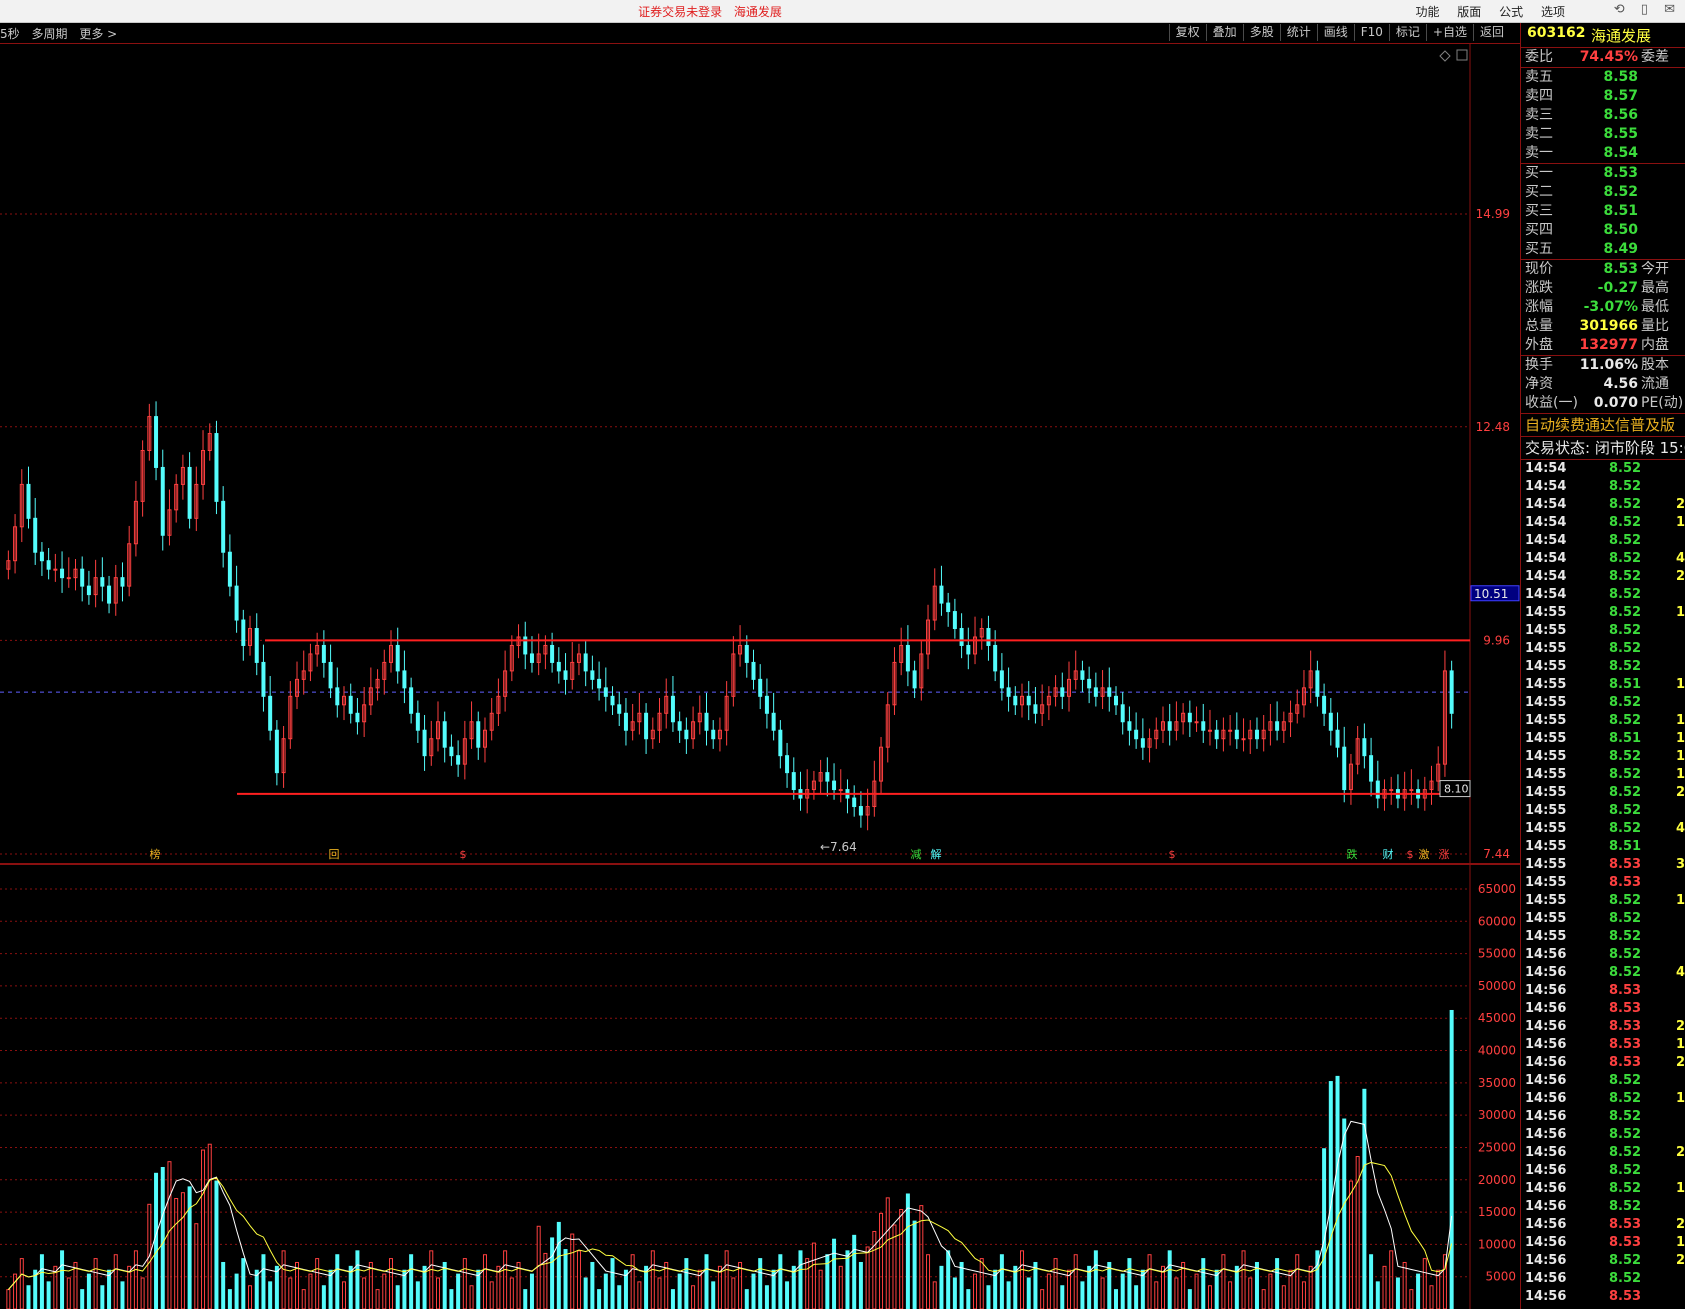 The height and width of the screenshot is (1309, 1685). I want to click on tick-row: 14:56 8.53 2, so click(1603, 1063).